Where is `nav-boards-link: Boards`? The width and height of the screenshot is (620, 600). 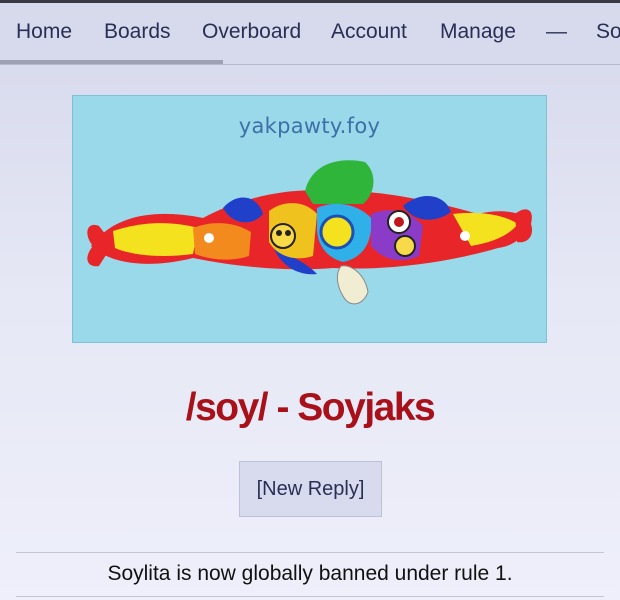 nav-boards-link: Boards is located at coordinates (137, 32).